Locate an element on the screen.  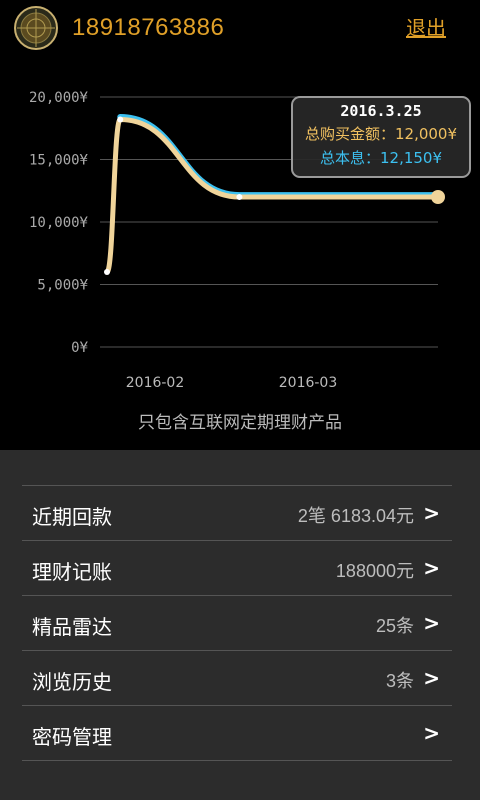
chart-note: 只包含互联网定期理财产品 is located at coordinates (240, 423).